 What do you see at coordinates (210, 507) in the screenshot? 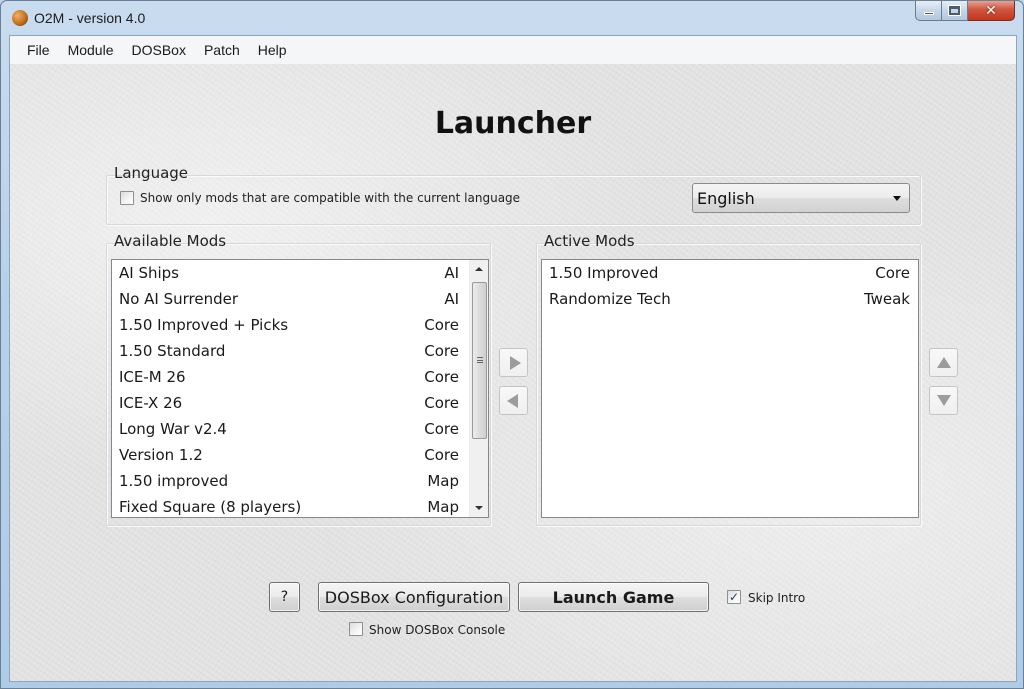
I see `mod-name: Fixed Square (8 players)` at bounding box center [210, 507].